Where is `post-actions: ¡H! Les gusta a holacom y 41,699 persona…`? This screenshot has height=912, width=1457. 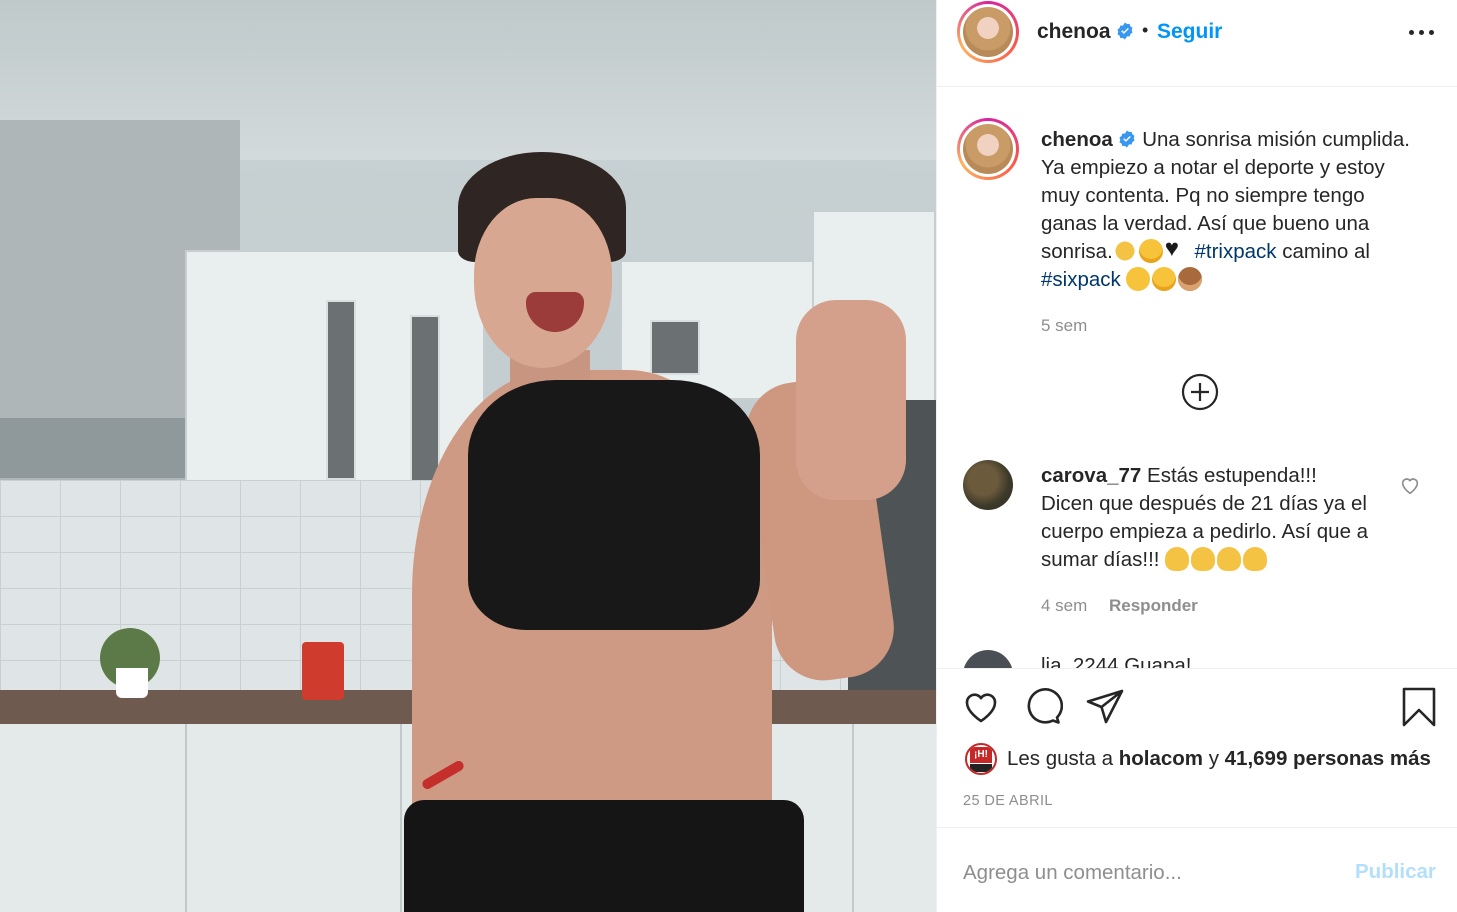
post-actions: ¡H! Les gusta a holacom y 41,699 persona… is located at coordinates (1197, 747).